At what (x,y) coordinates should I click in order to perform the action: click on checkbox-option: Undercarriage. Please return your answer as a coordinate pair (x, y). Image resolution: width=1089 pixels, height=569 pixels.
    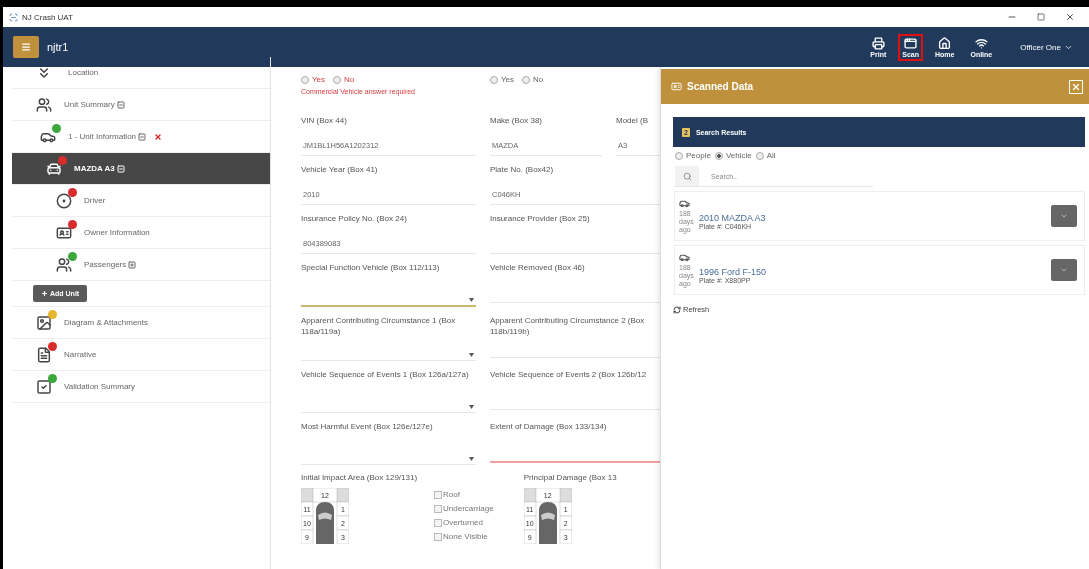
    Looking at the image, I should click on (464, 509).